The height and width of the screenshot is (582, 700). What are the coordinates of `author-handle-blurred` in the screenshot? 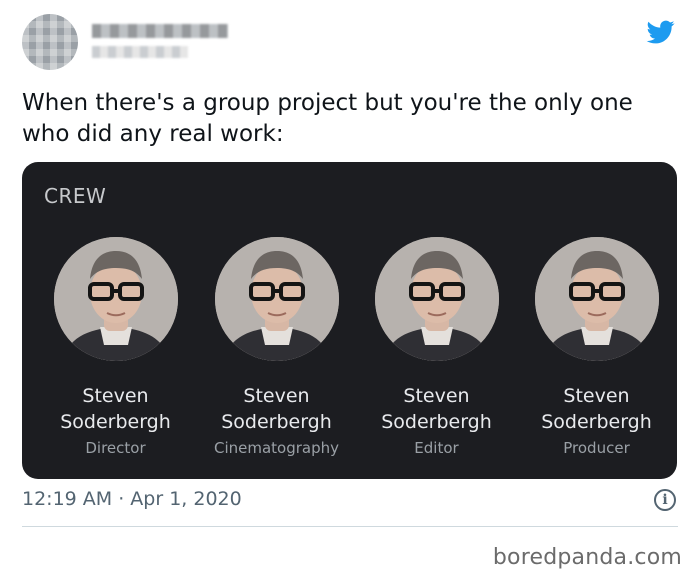 It's located at (140, 52).